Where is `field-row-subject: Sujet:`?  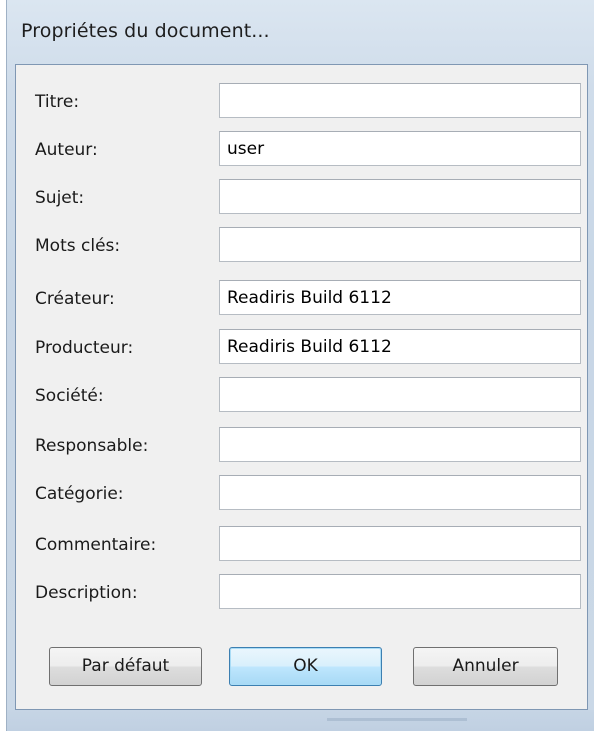 field-row-subject: Sujet: is located at coordinates (302, 197).